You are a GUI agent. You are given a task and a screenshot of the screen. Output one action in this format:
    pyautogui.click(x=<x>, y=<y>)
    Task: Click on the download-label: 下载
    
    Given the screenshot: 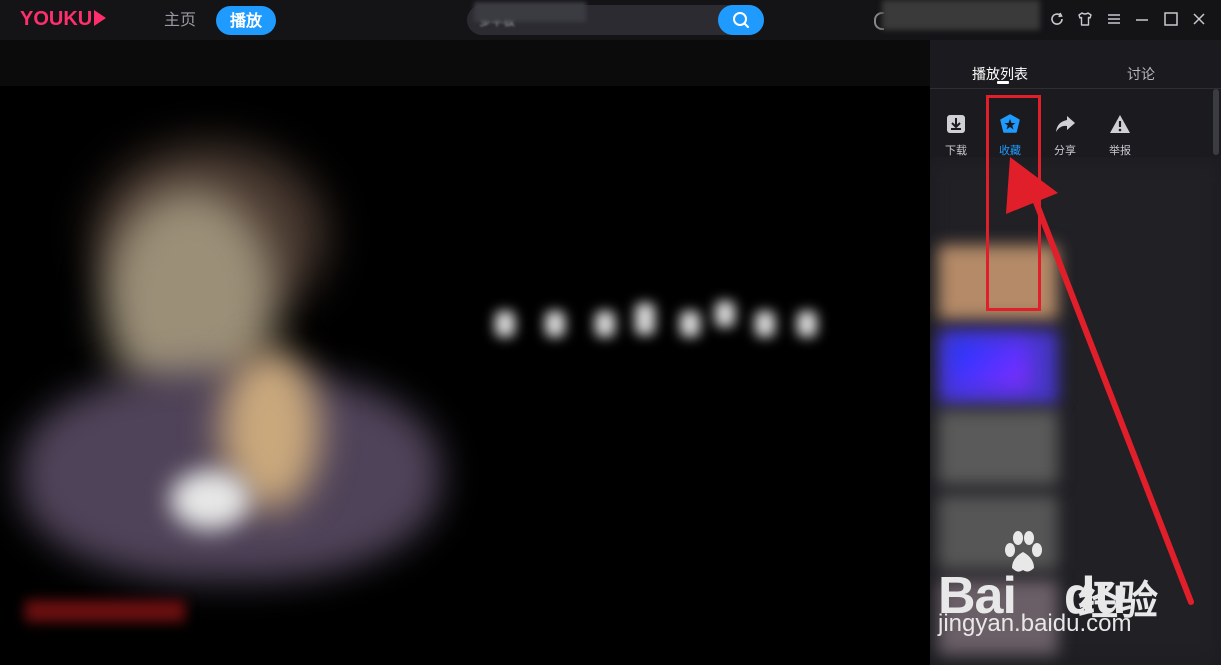 What is the action you would take?
    pyautogui.click(x=956, y=150)
    